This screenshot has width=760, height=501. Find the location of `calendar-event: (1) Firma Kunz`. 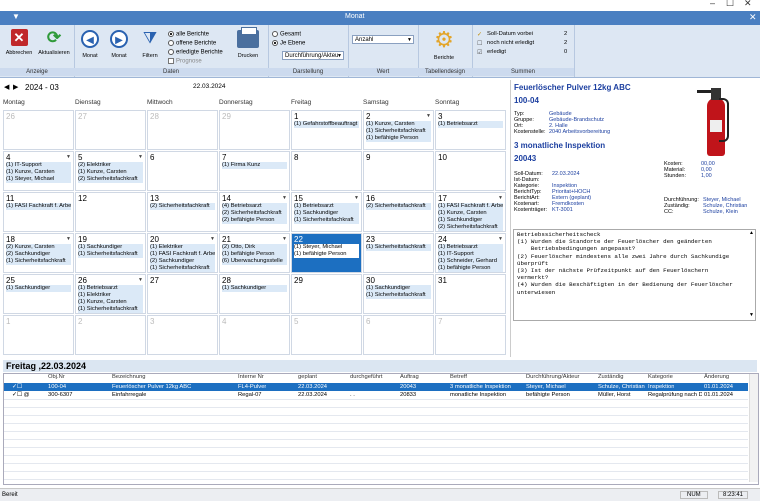

calendar-event: (1) Firma Kunz is located at coordinates (254, 165).